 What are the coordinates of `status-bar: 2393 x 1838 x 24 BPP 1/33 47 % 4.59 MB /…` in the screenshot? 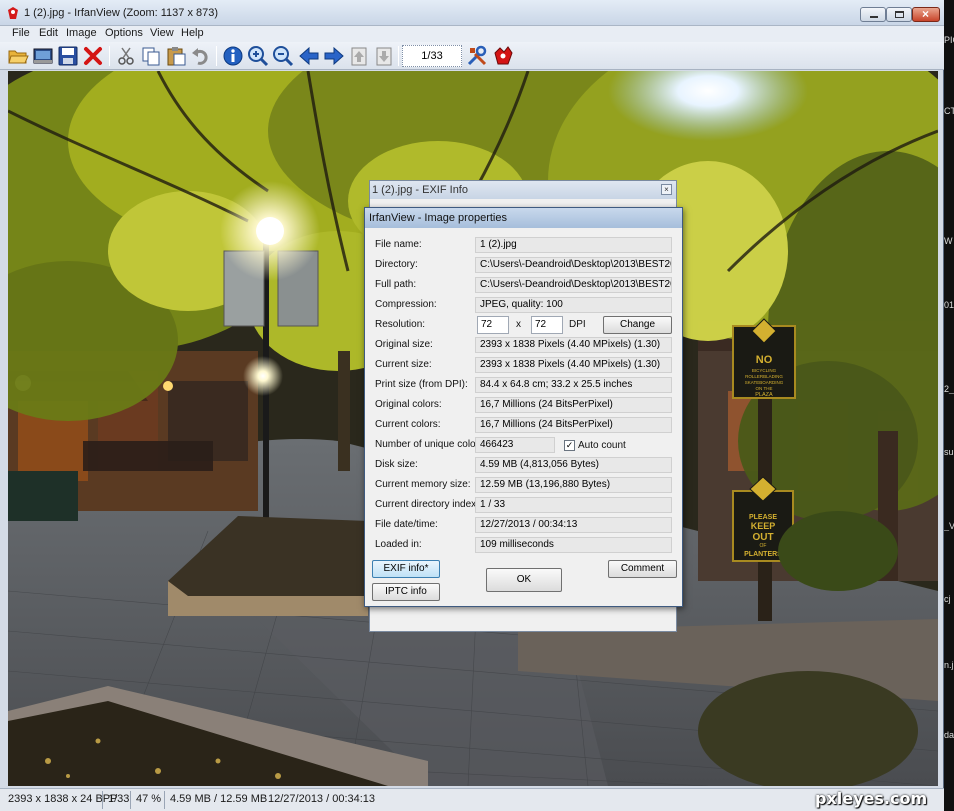 It's located at (472, 799).